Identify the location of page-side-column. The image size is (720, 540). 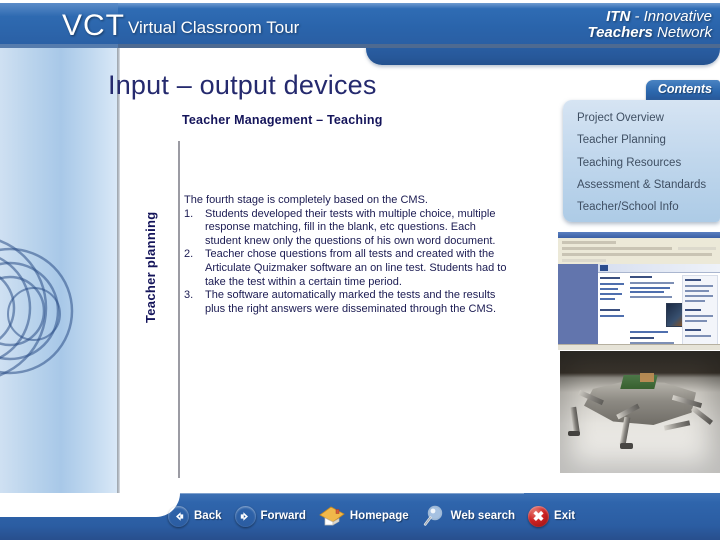
(700, 310).